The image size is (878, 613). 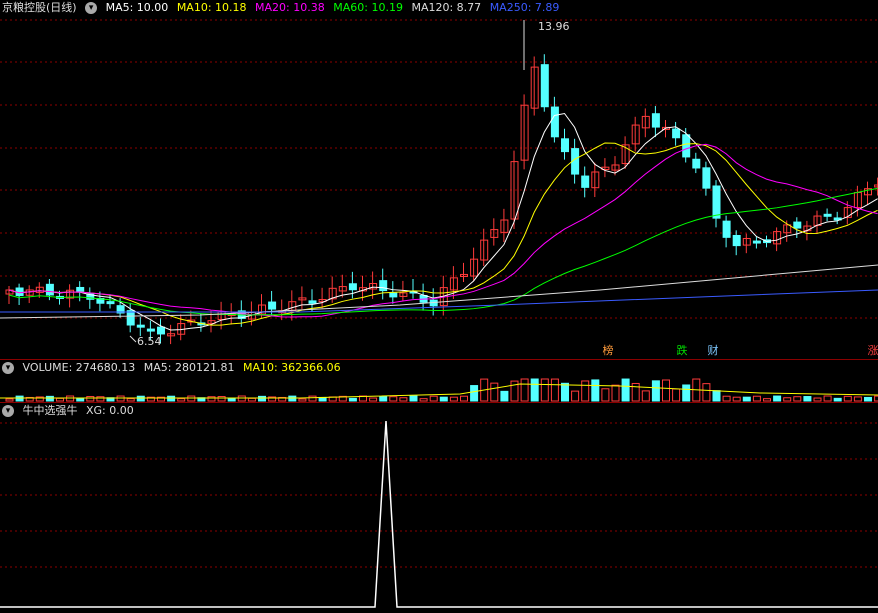 What do you see at coordinates (133, 339) in the screenshot?
I see `low-pointer` at bounding box center [133, 339].